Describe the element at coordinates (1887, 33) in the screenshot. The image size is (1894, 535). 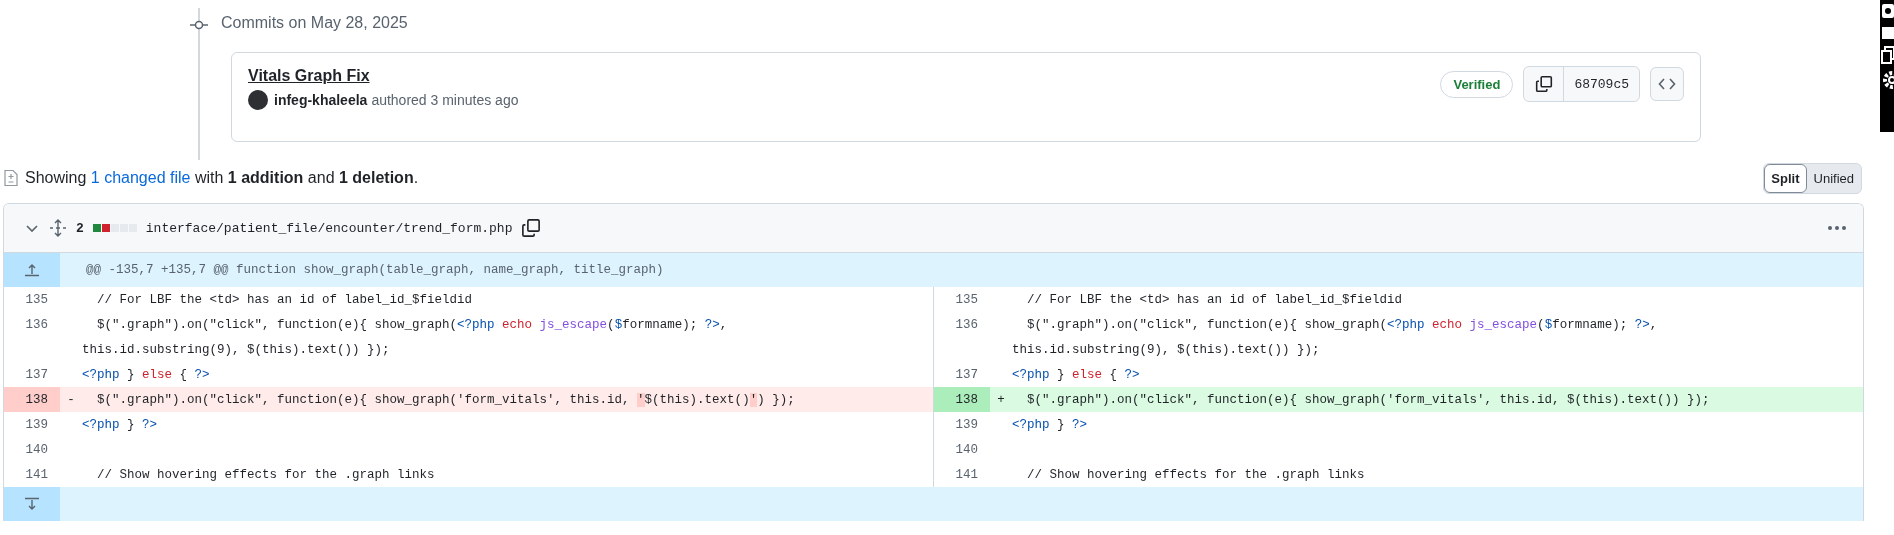
I see `square-icon` at that location.